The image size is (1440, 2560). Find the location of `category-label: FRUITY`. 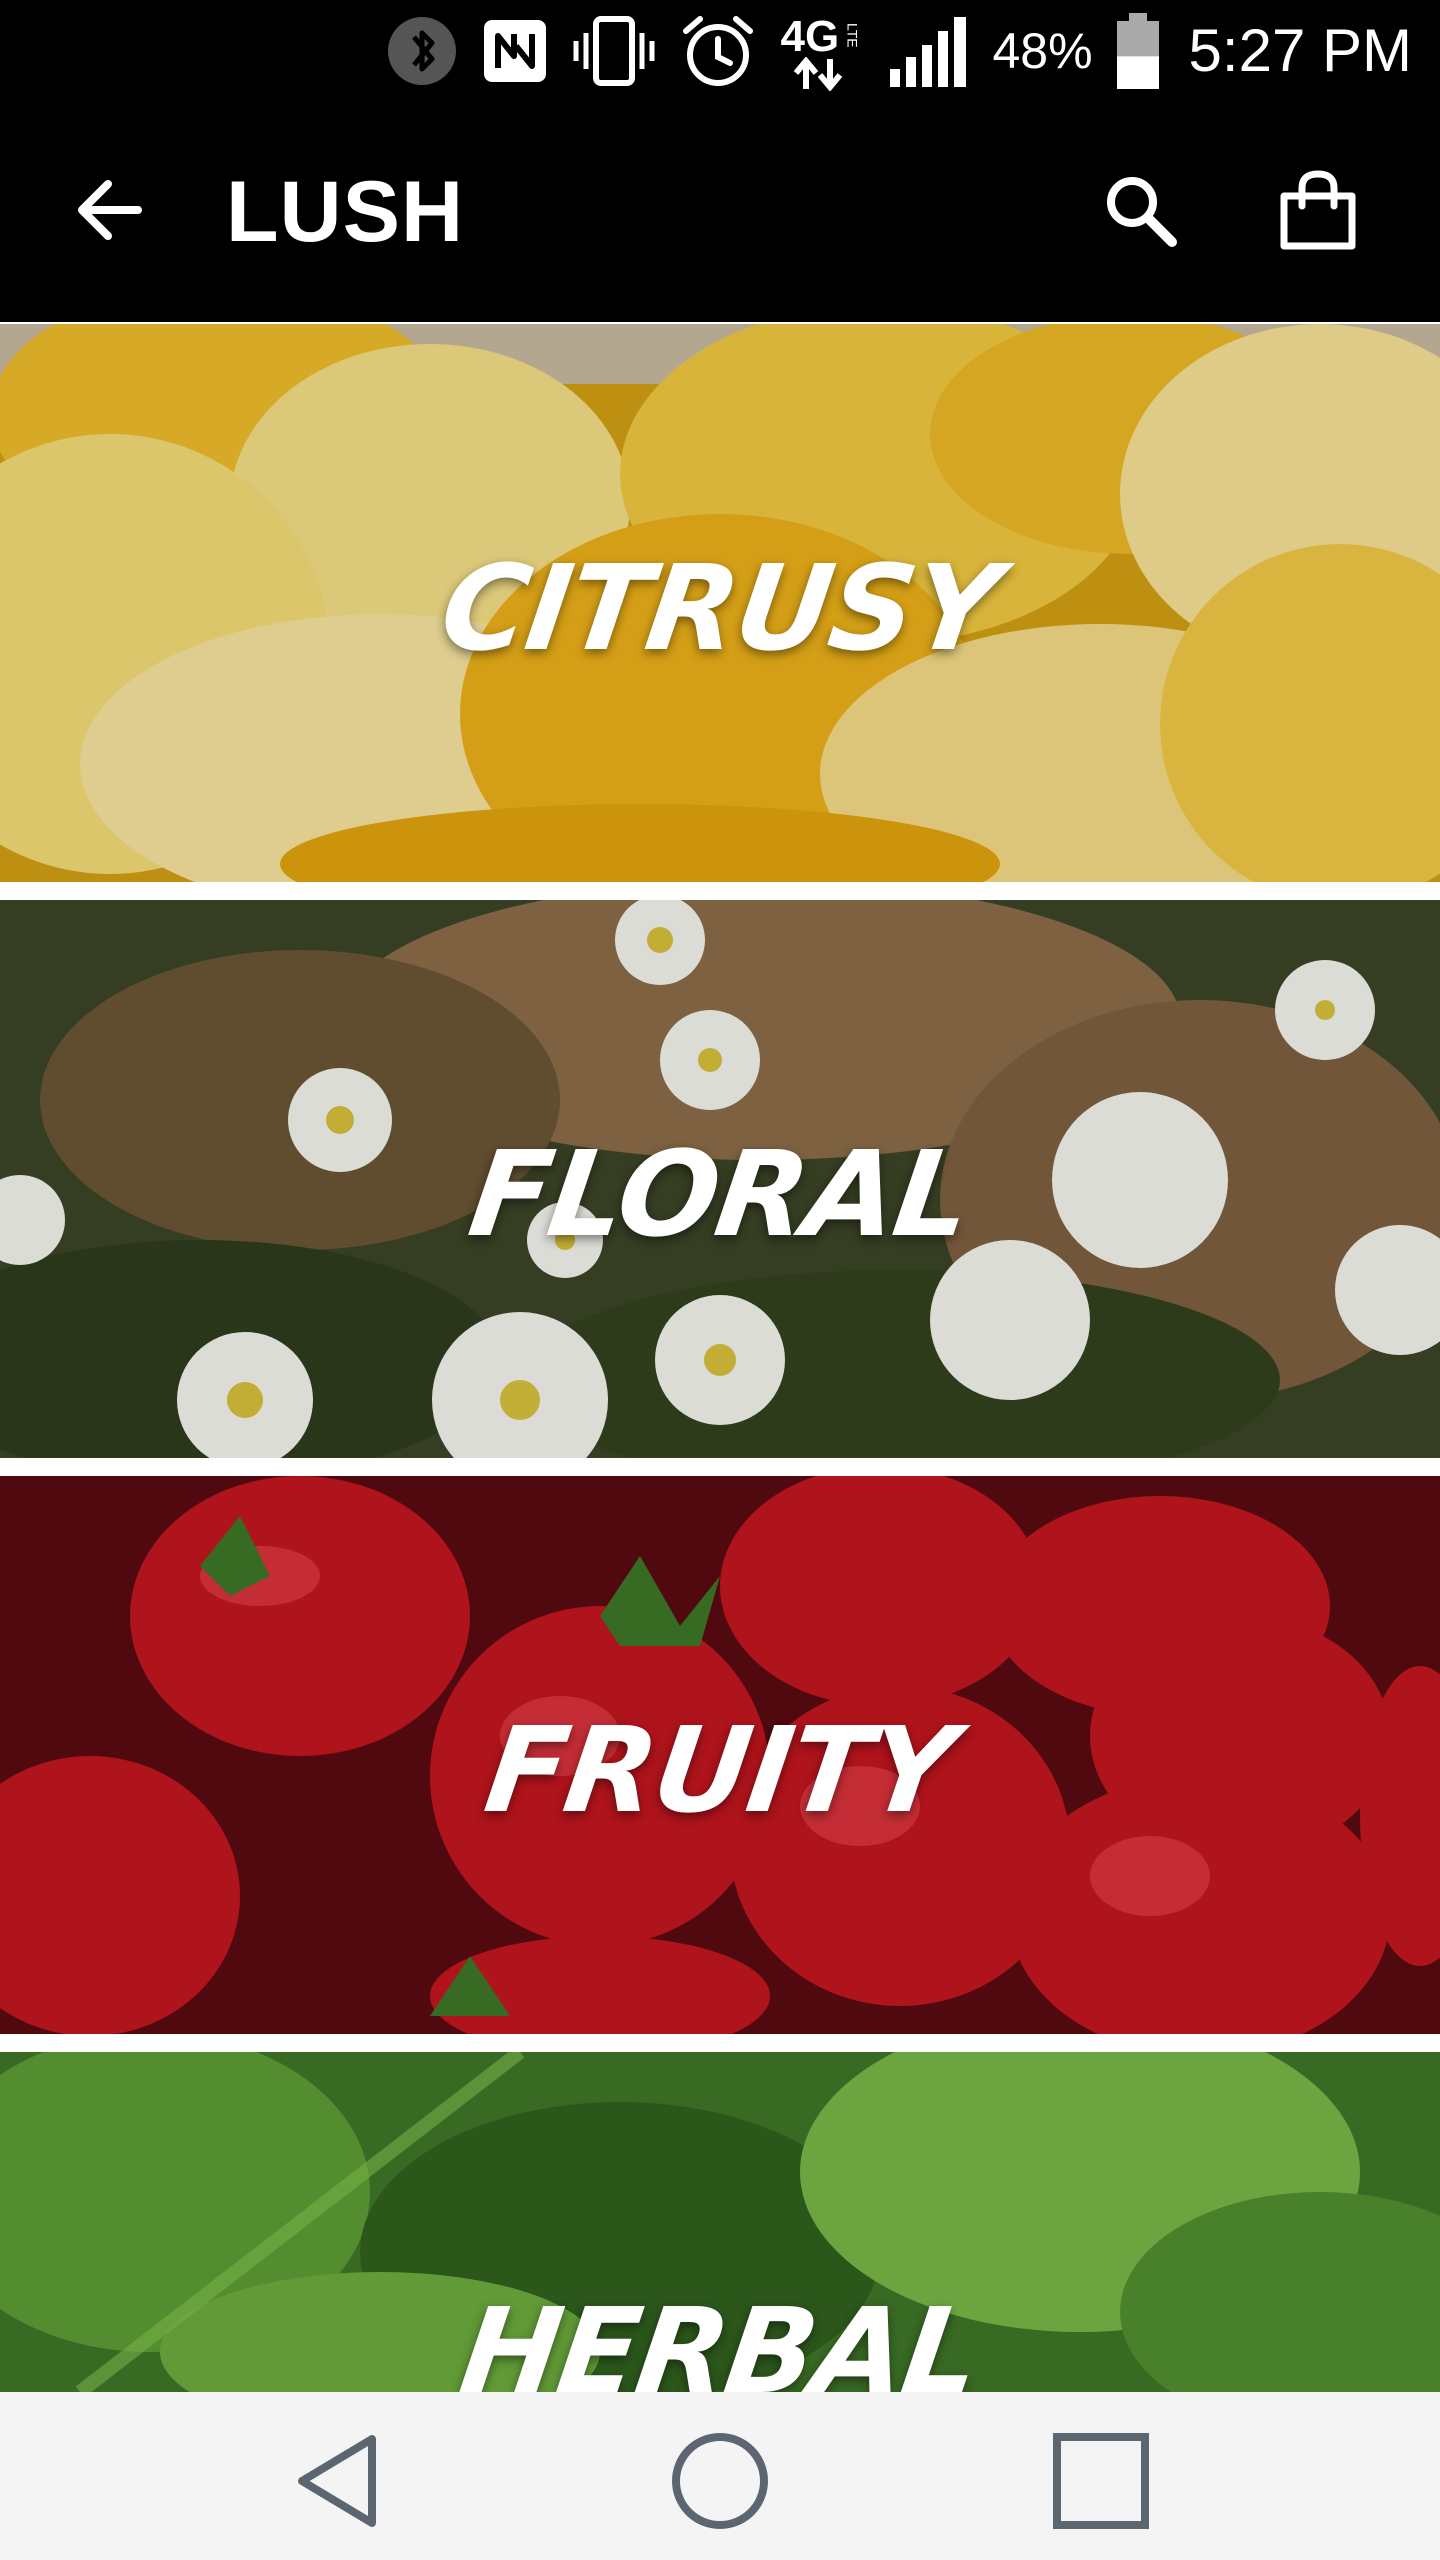

category-label: FRUITY is located at coordinates (720, 1770).